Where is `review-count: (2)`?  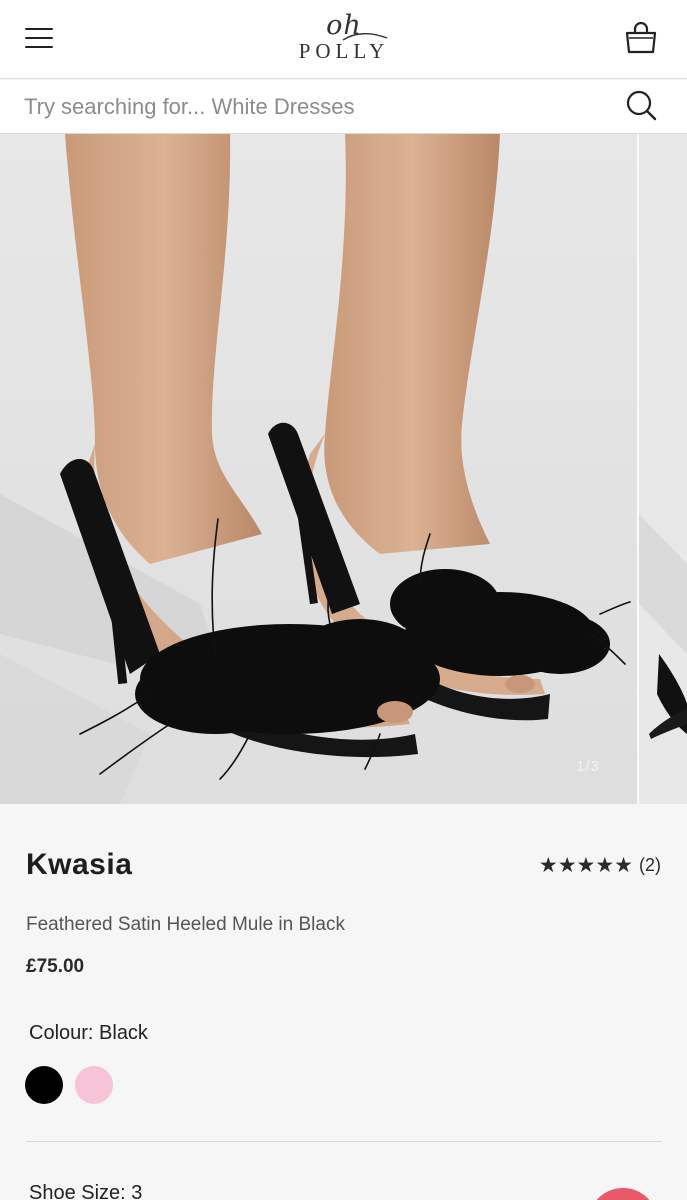
review-count: (2) is located at coordinates (650, 865).